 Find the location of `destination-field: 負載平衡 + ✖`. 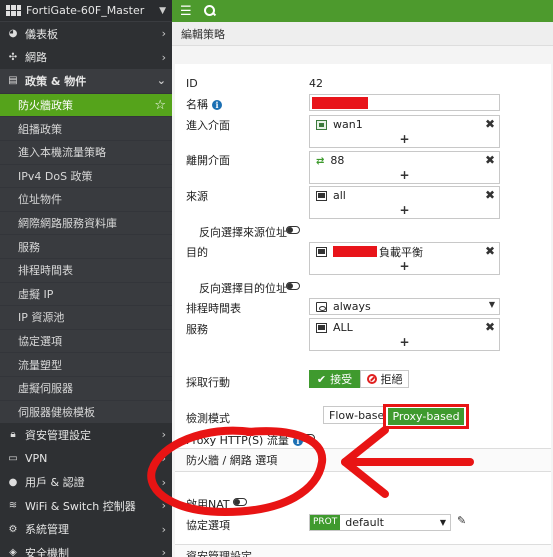

destination-field: 負載平衡 + ✖ is located at coordinates (404, 258).